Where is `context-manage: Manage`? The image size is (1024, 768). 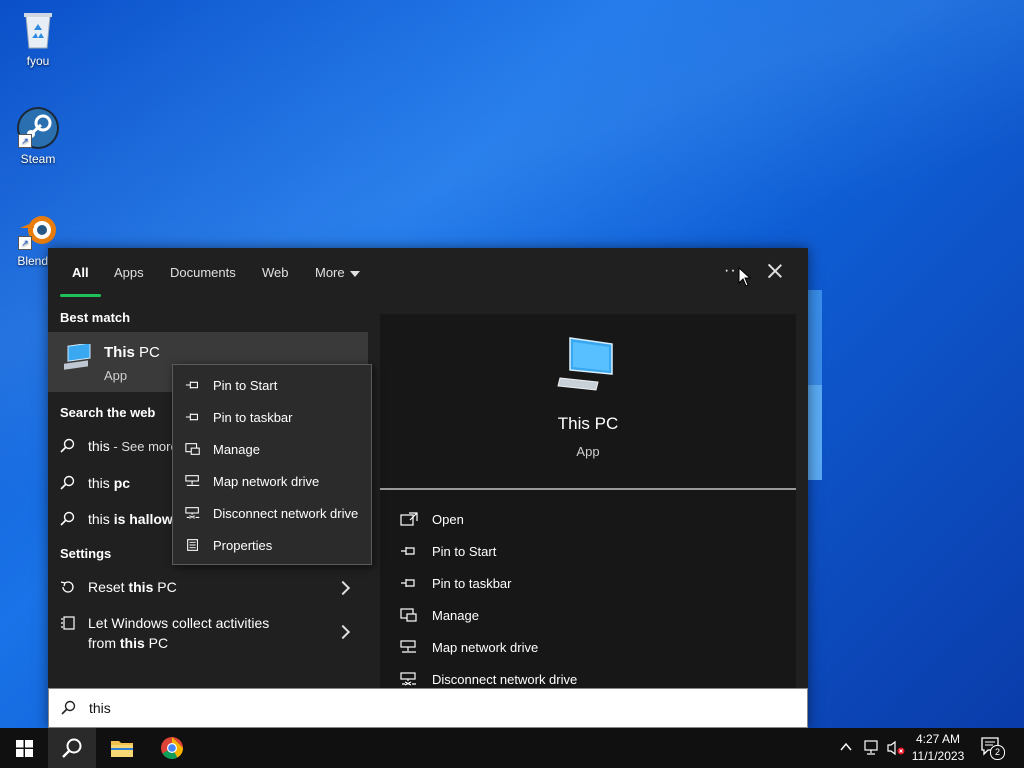
context-manage: Manage is located at coordinates (272, 449).